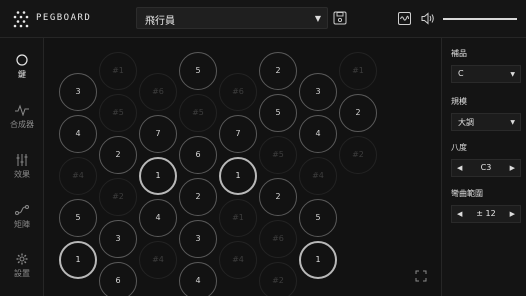 The image size is (526, 296). What do you see at coordinates (160, 21) in the screenshot?
I see `preset-value: 飛行員` at bounding box center [160, 21].